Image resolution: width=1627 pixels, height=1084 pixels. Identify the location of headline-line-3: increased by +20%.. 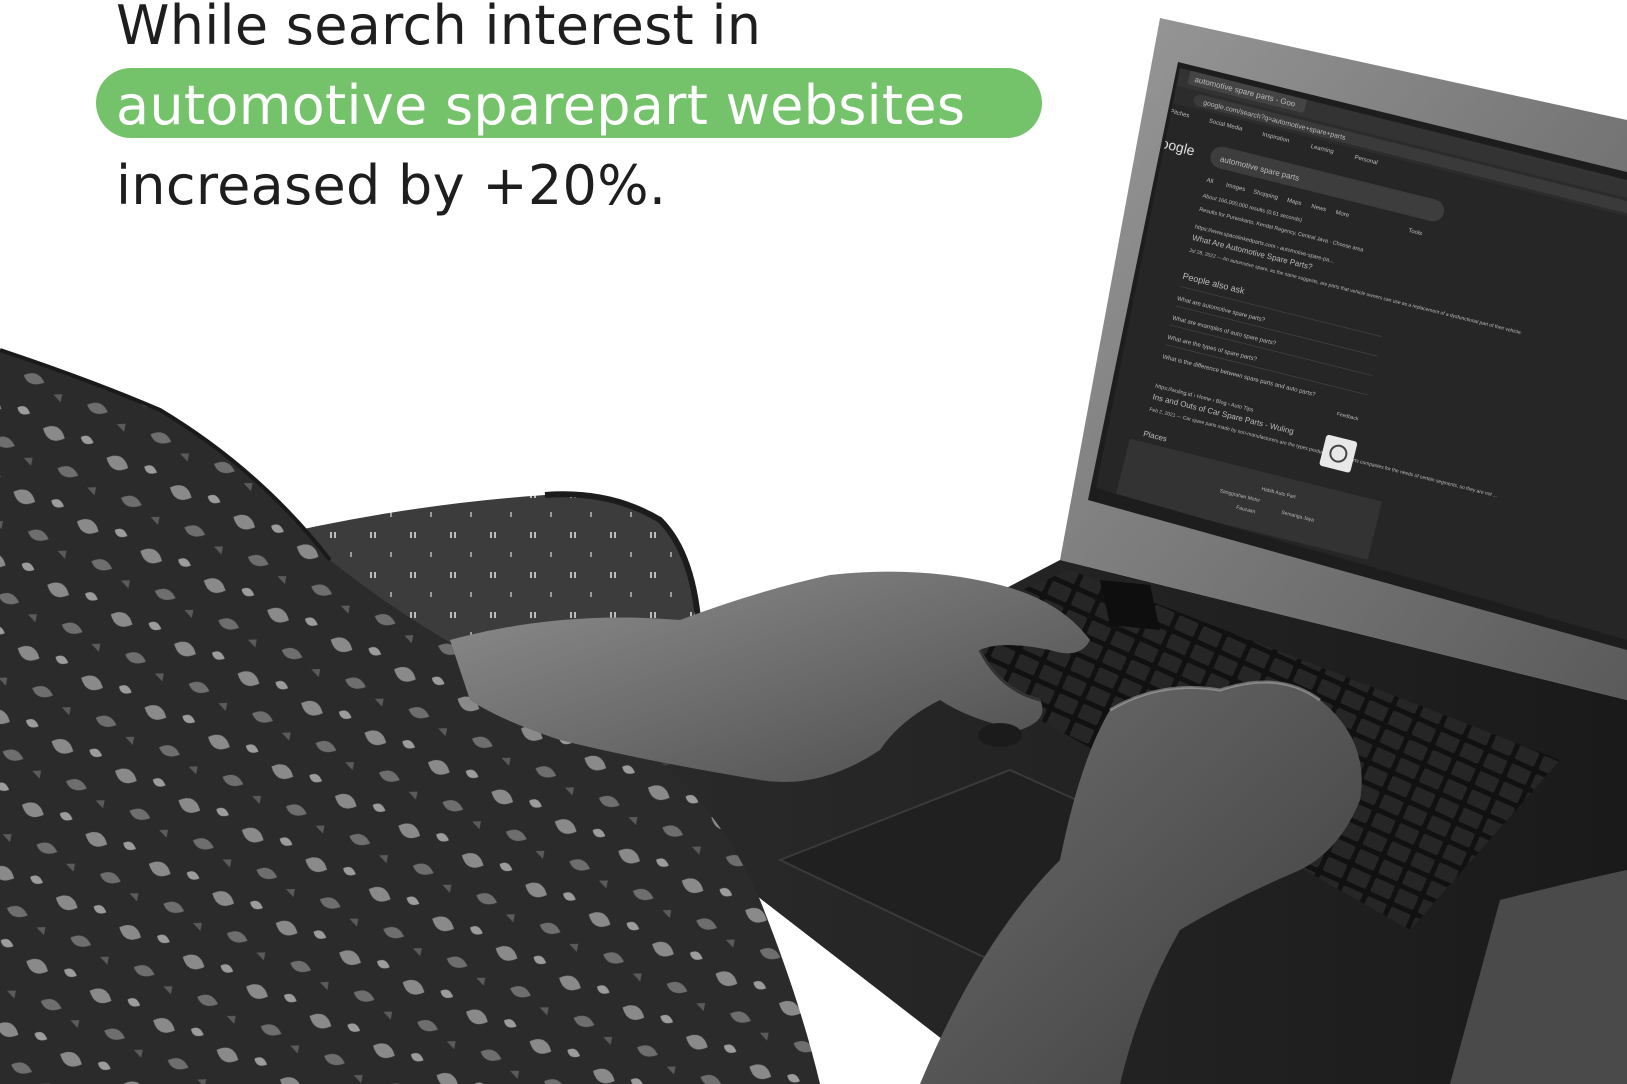
(391, 185).